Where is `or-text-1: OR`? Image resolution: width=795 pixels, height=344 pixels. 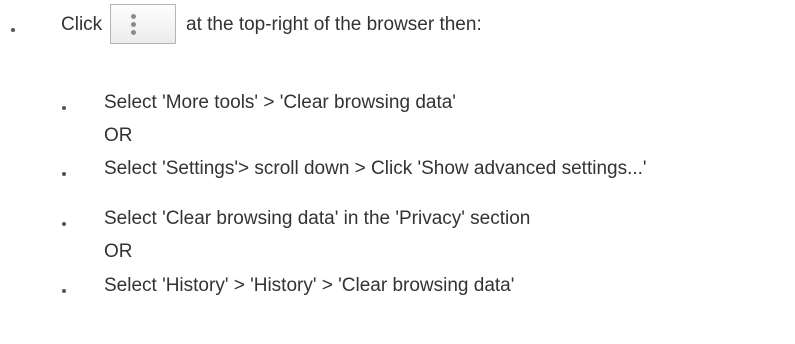 or-text-1: OR is located at coordinates (118, 135).